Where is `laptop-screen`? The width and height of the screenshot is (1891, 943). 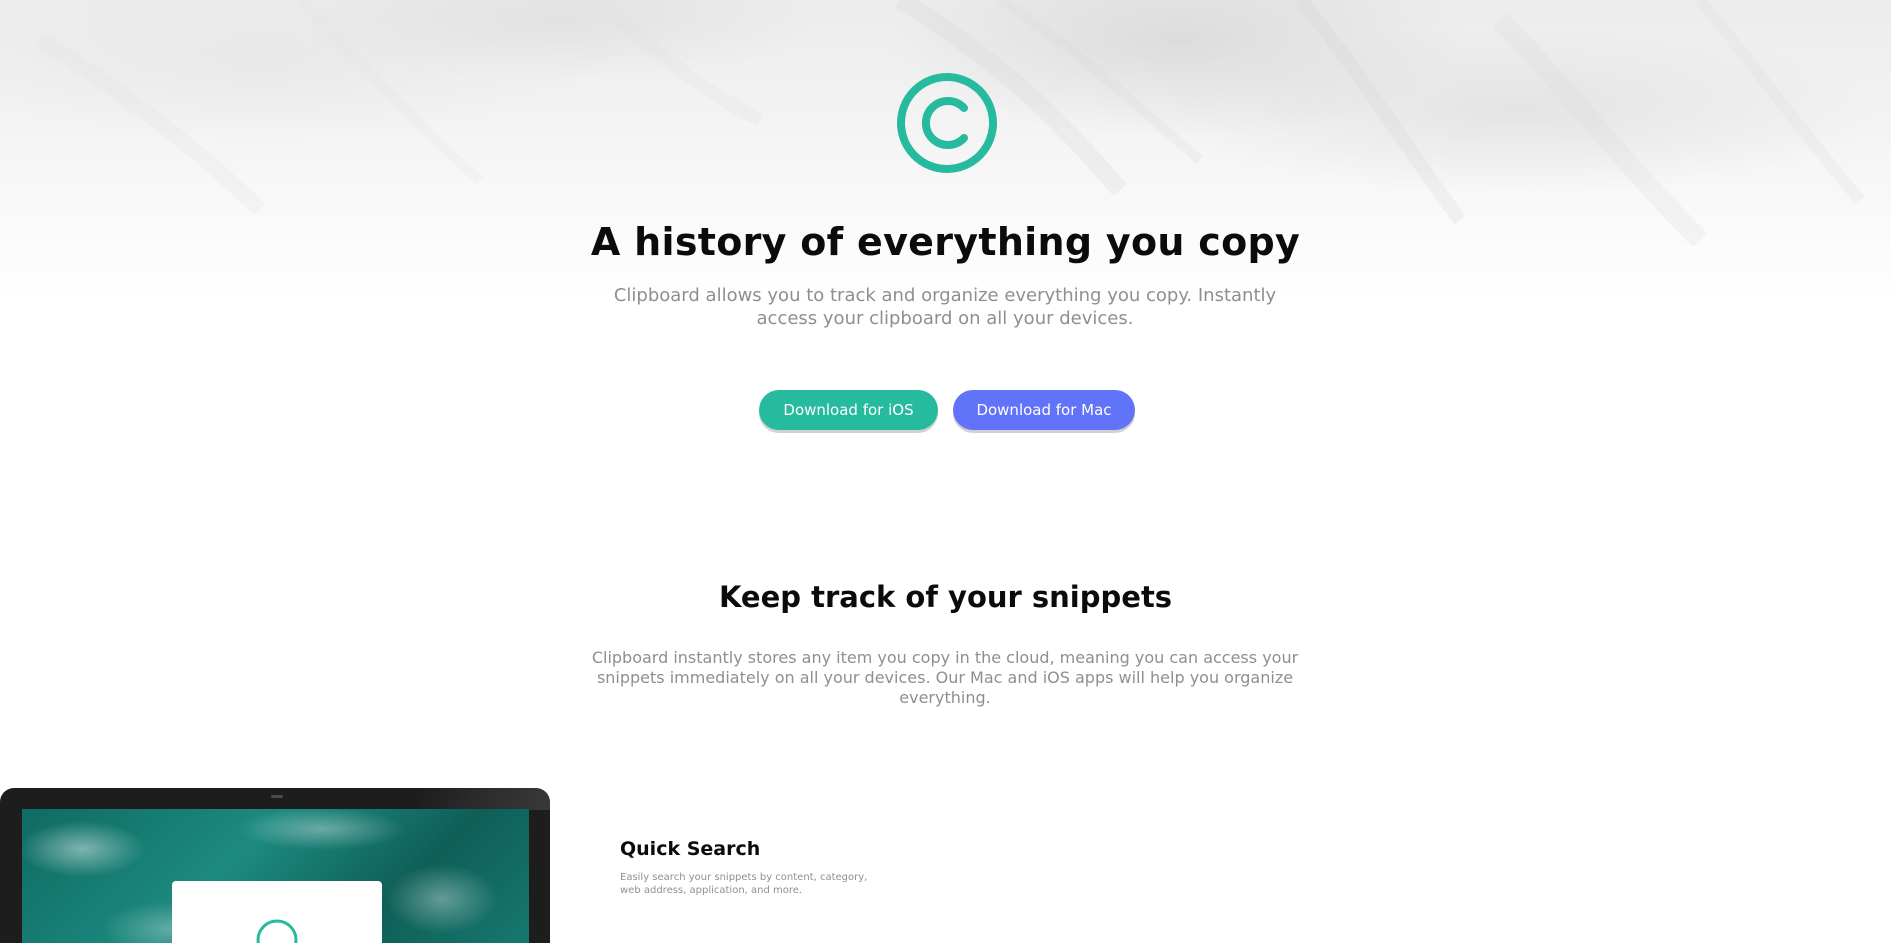
laptop-screen is located at coordinates (275, 876).